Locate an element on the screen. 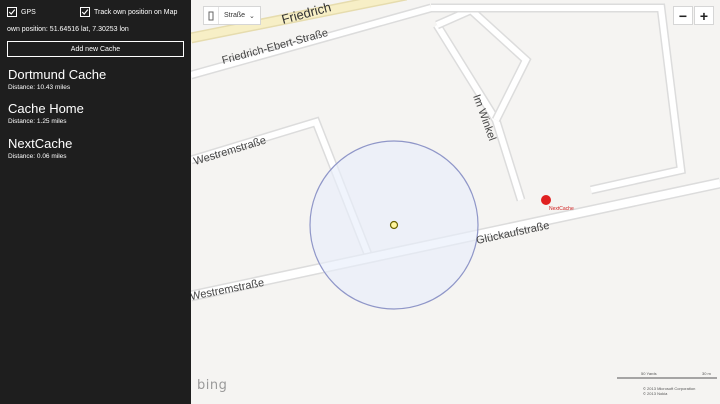  map-style-value: Straße is located at coordinates (235, 15).